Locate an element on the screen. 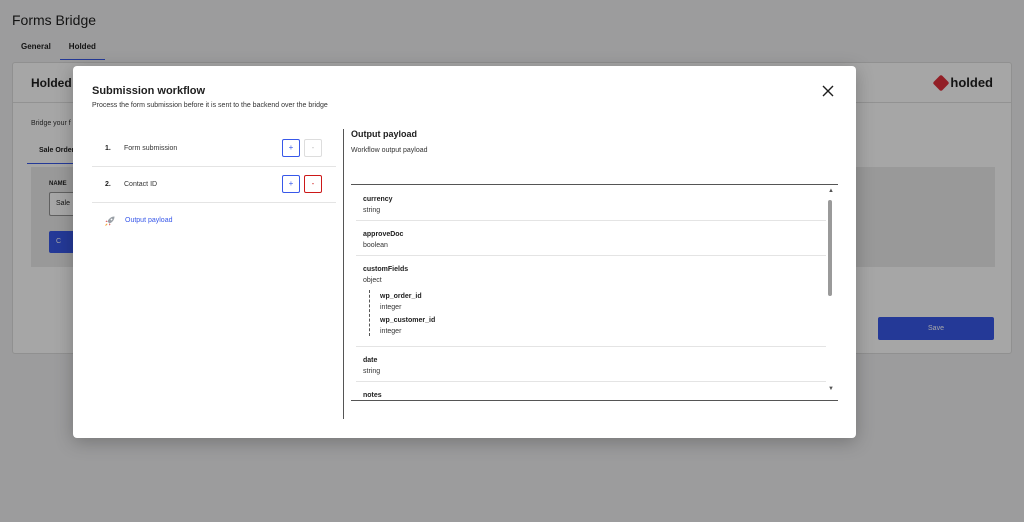 This screenshot has height=522, width=1024. output-title: Output payload is located at coordinates (384, 134).